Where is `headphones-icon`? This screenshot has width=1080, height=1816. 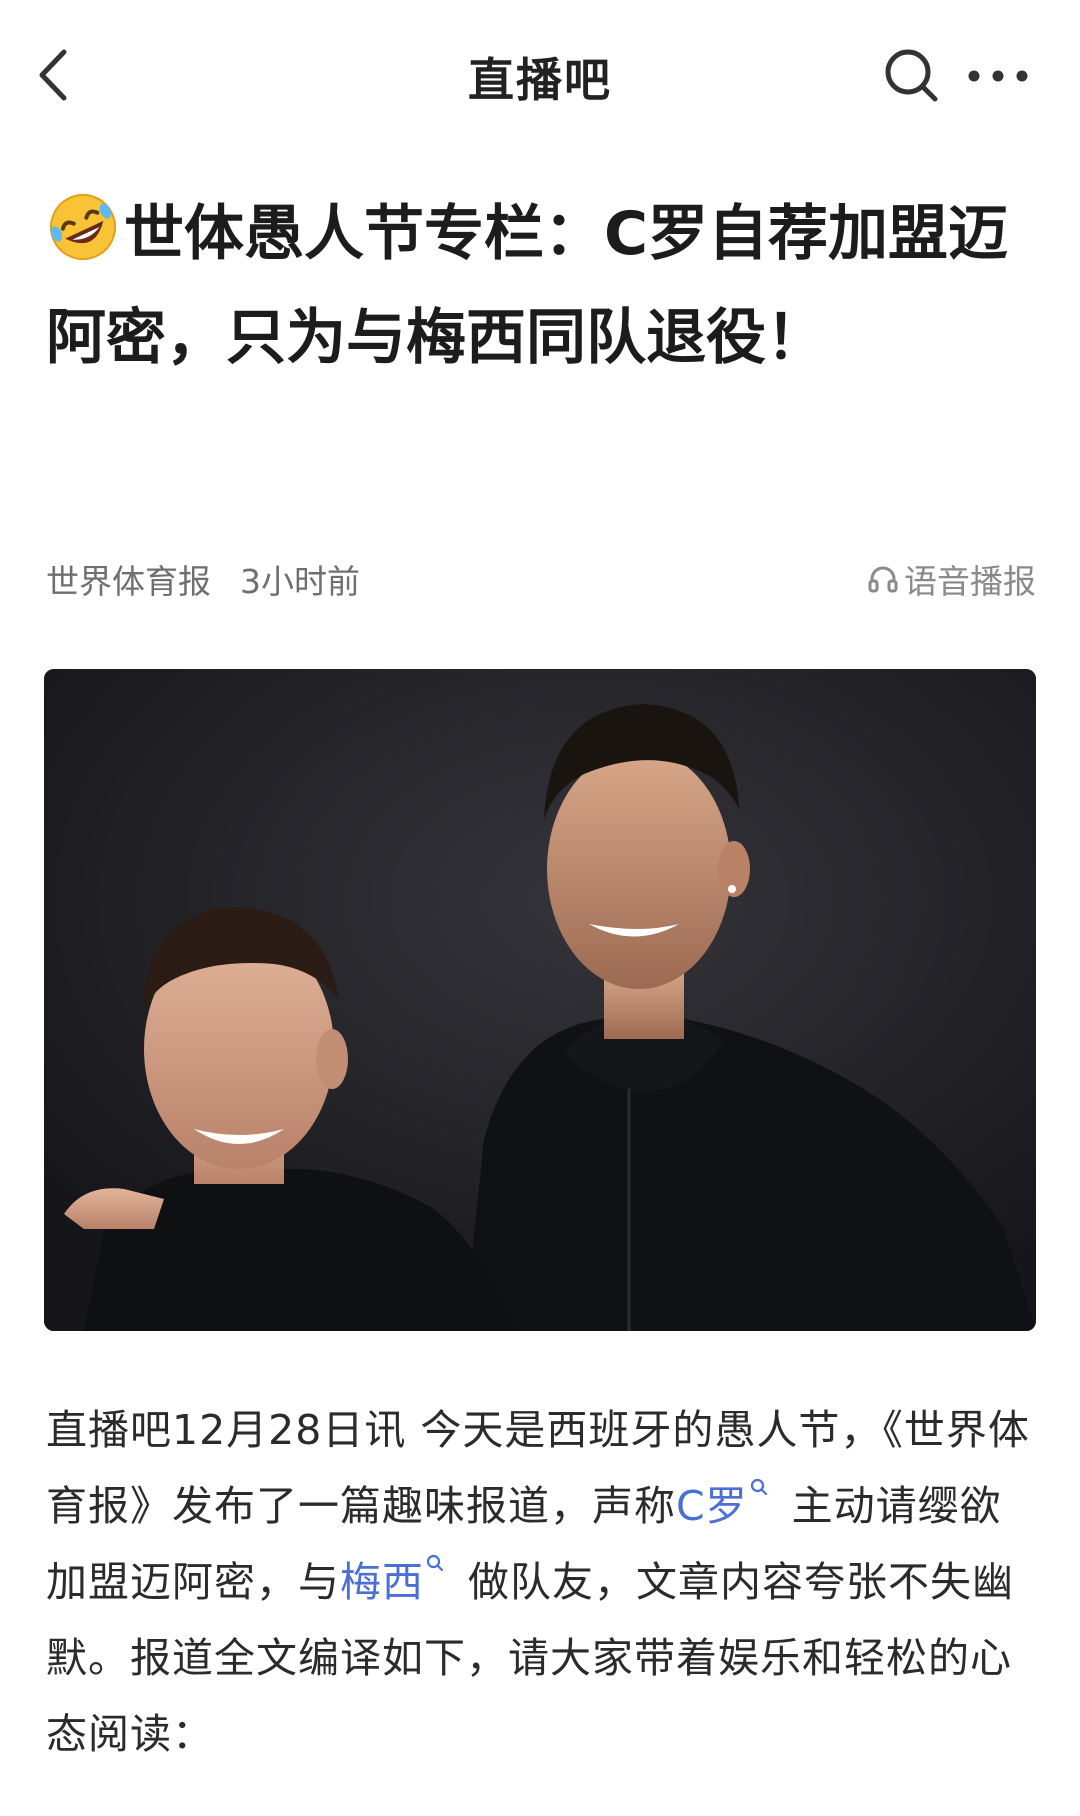 headphones-icon is located at coordinates (883, 579).